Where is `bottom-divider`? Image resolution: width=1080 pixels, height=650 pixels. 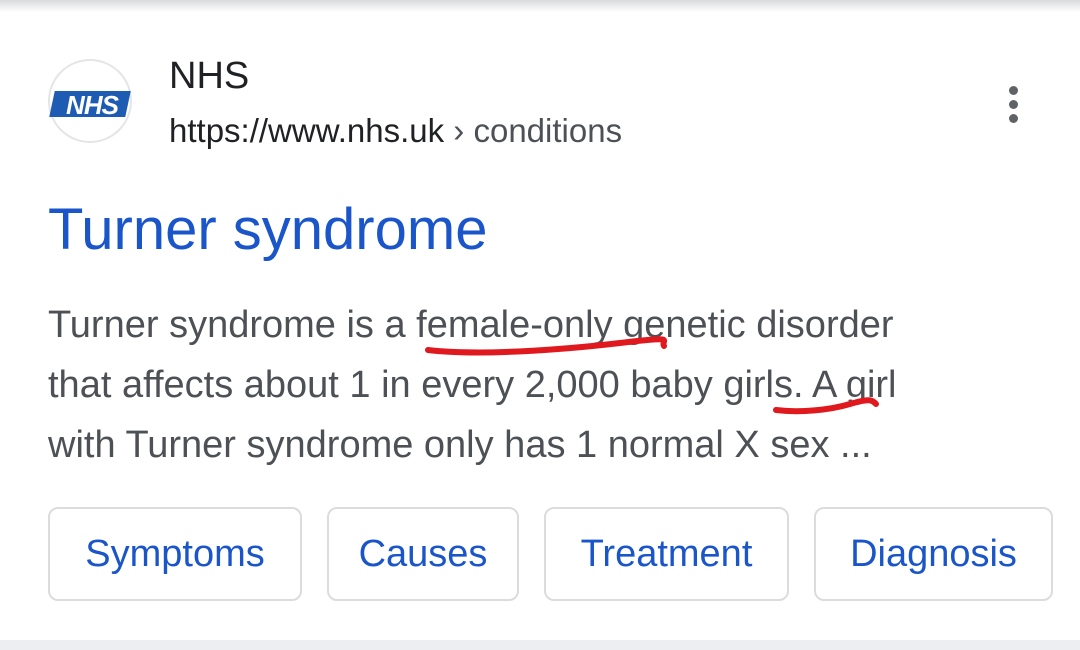 bottom-divider is located at coordinates (540, 645).